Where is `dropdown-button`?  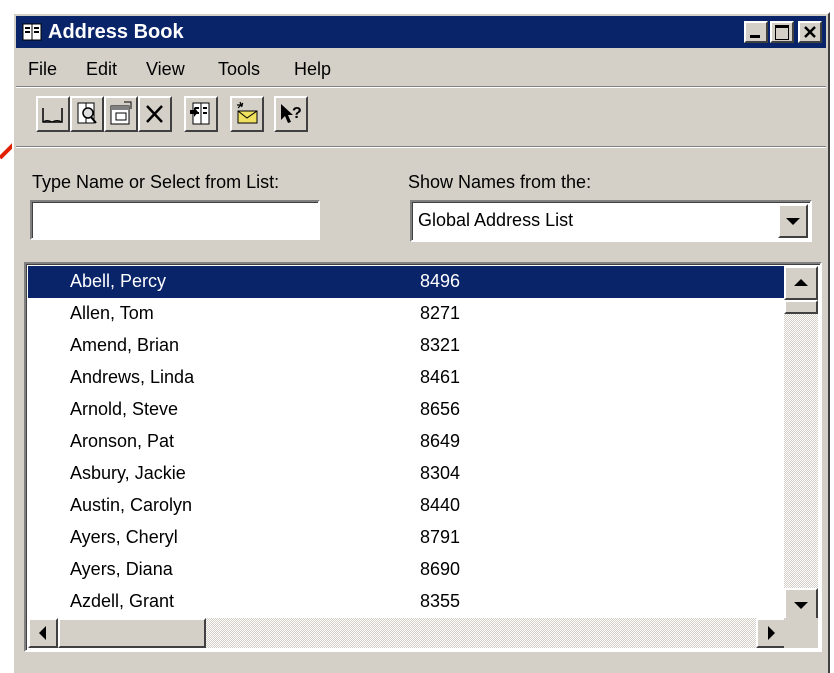 dropdown-button is located at coordinates (793, 221).